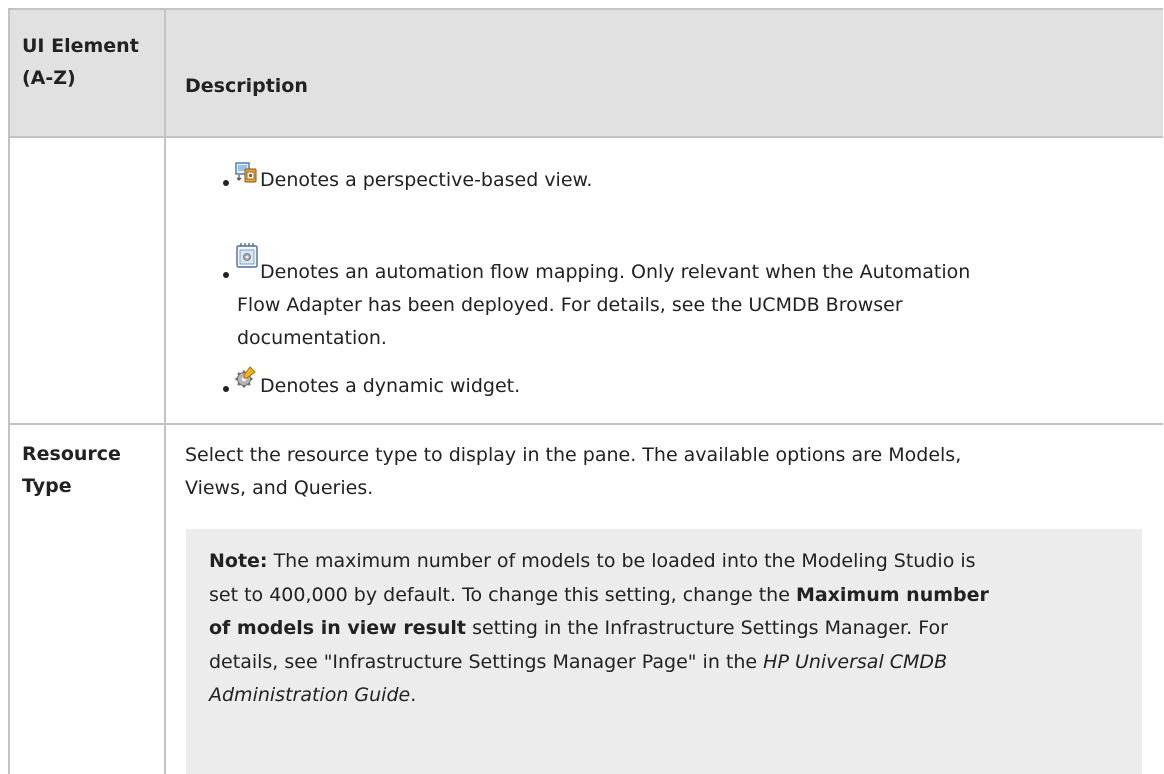 Image resolution: width=1164 pixels, height=774 pixels. I want to click on note-line: Administration Guide., so click(659, 696).